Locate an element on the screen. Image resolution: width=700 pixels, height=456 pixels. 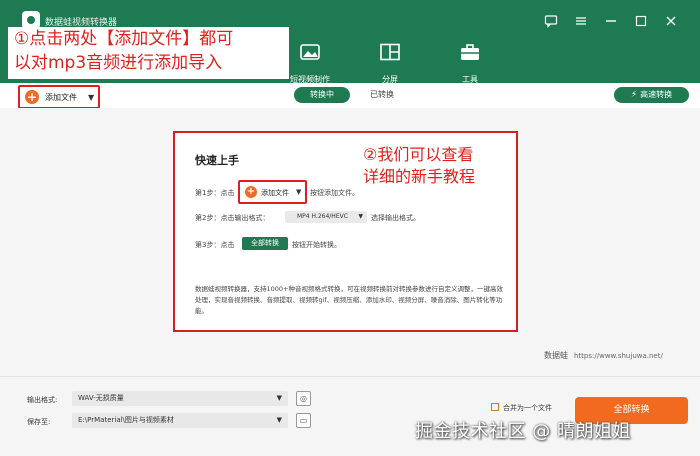
menu-icon is located at coordinates (581, 21).